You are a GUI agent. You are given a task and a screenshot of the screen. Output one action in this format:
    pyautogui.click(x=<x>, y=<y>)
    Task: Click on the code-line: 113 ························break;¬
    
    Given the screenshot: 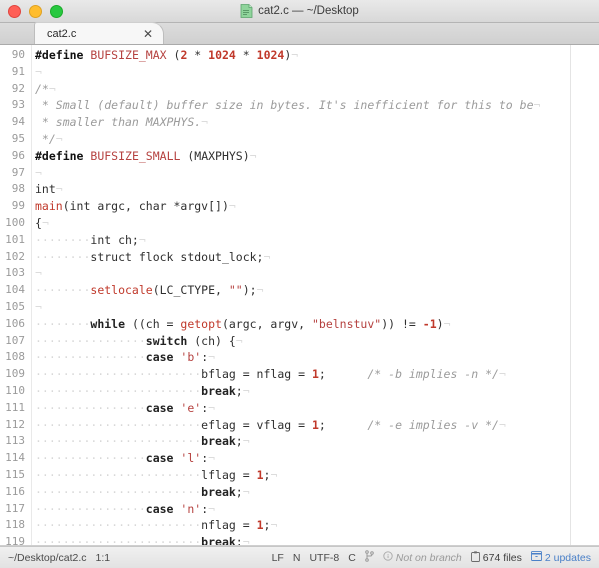 What is the action you would take?
    pyautogui.click(x=299, y=441)
    